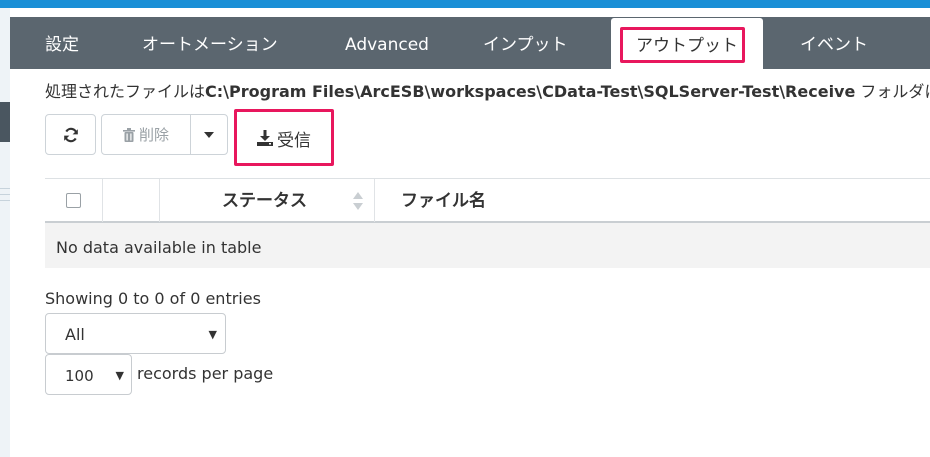  I want to click on top-accent-strip, so click(465, 4).